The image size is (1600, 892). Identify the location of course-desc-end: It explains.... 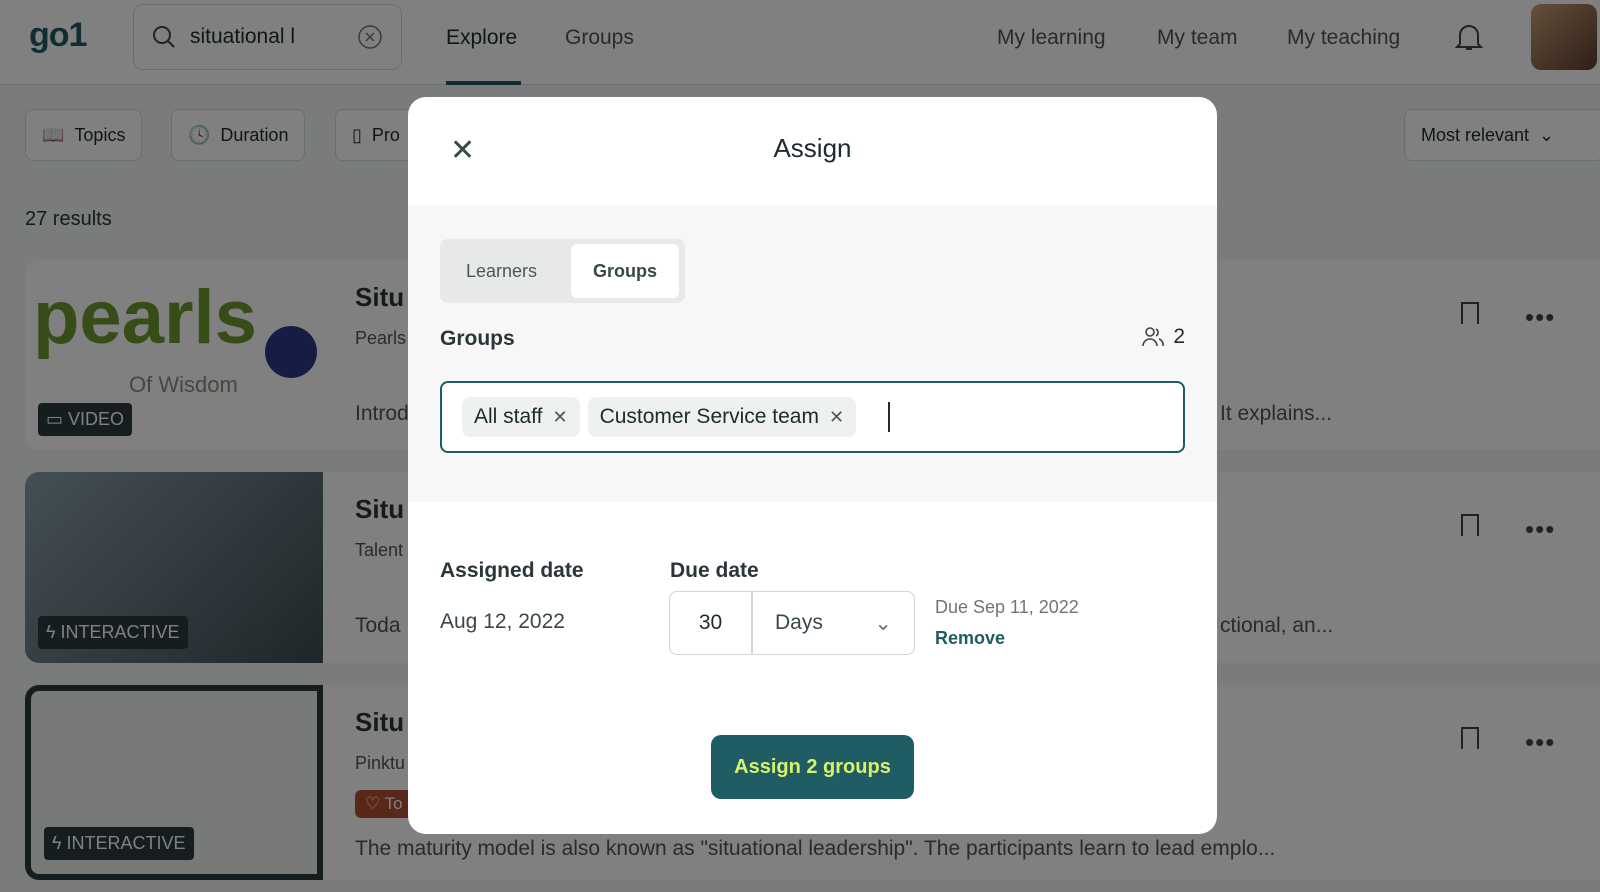
(1276, 413).